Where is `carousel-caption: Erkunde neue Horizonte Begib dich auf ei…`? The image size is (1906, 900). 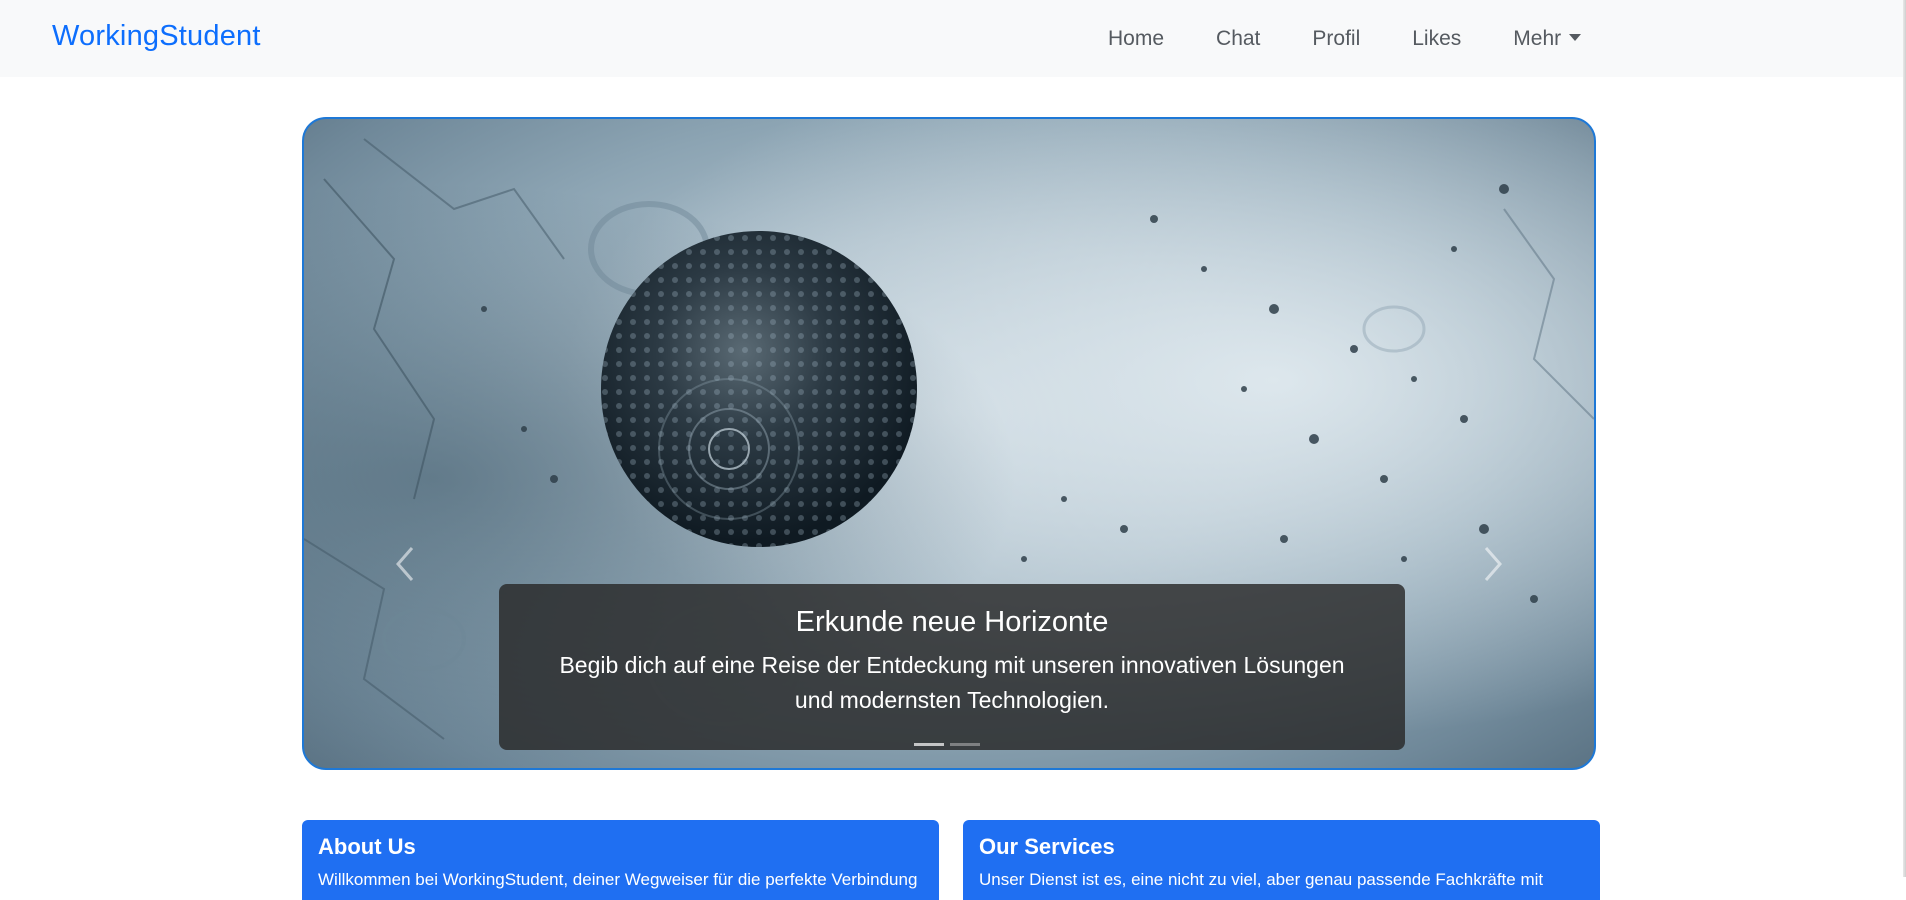
carousel-caption: Erkunde neue Horizonte Begib dich auf ei… is located at coordinates (952, 667).